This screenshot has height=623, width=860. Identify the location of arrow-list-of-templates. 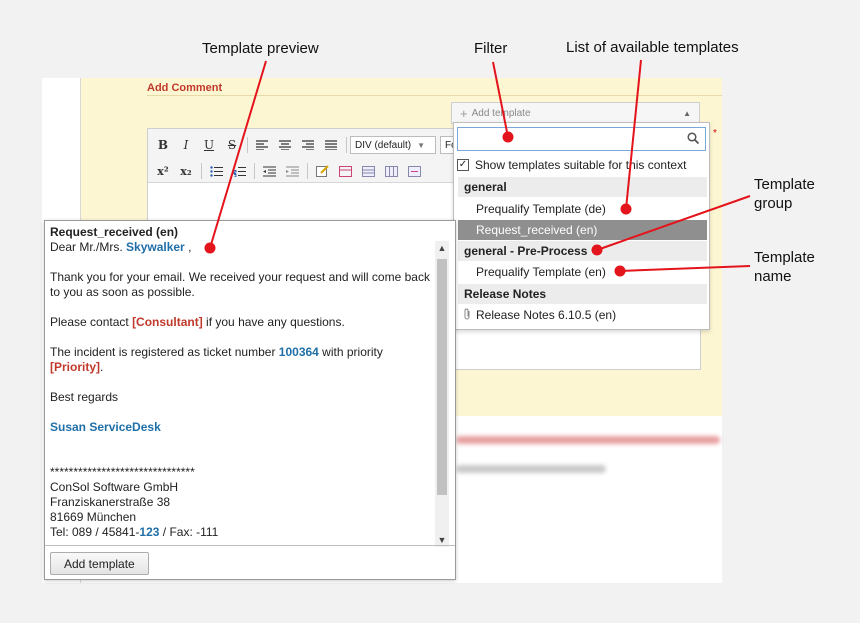
(633, 134).